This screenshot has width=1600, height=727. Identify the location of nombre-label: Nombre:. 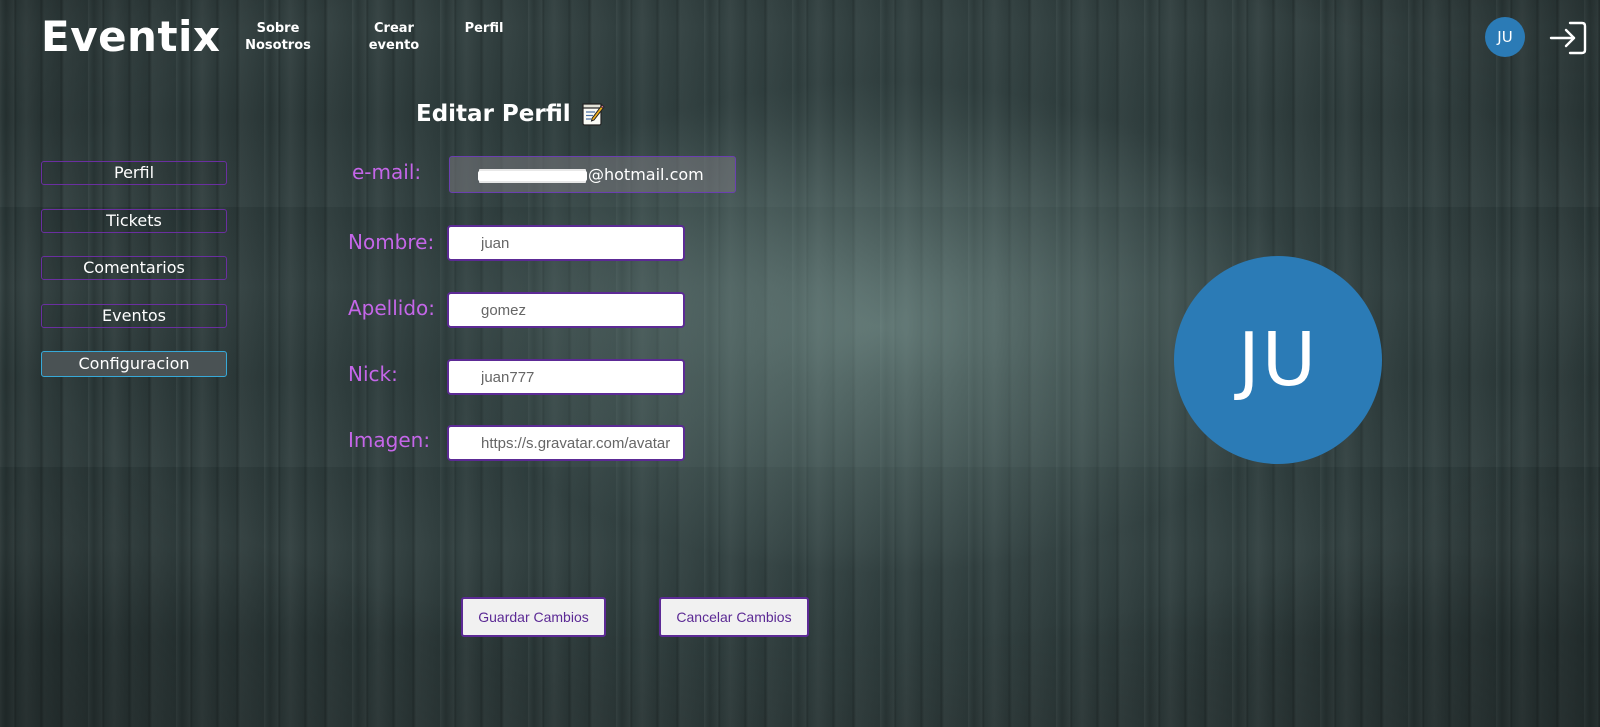
(391, 242).